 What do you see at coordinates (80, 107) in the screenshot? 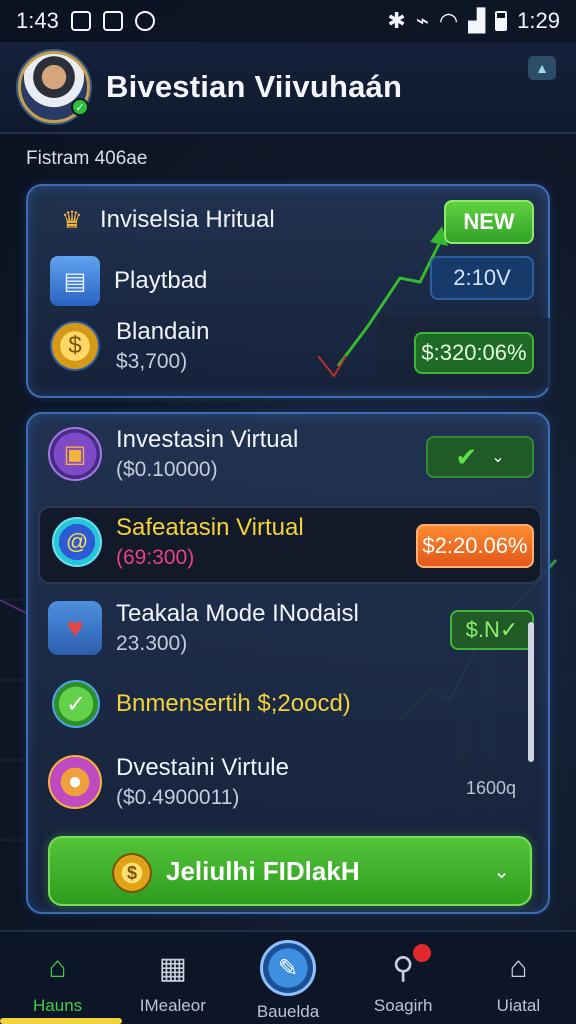
I see `verified-icon: ✓` at bounding box center [80, 107].